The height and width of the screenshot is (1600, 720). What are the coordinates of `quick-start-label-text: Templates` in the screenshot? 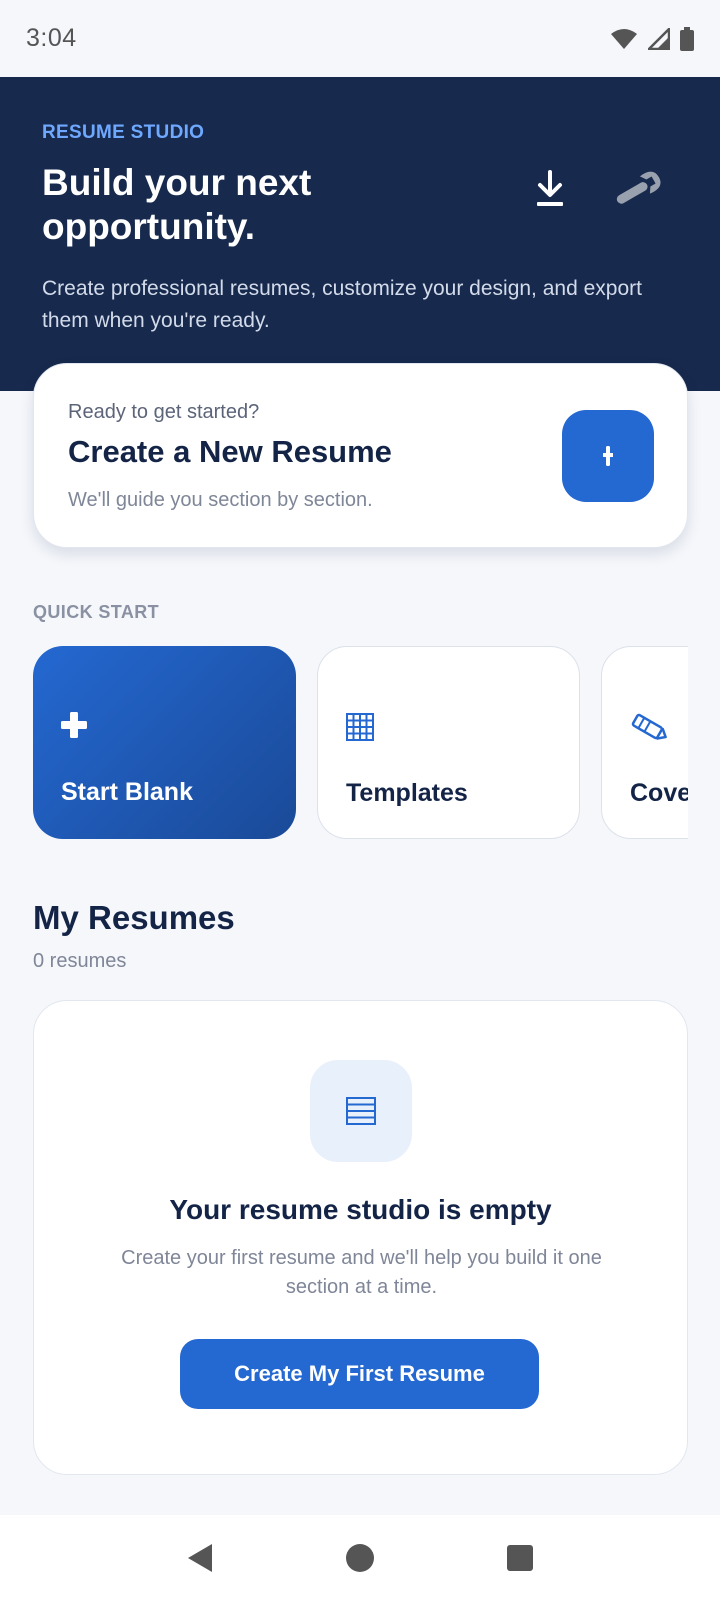 It's located at (407, 793).